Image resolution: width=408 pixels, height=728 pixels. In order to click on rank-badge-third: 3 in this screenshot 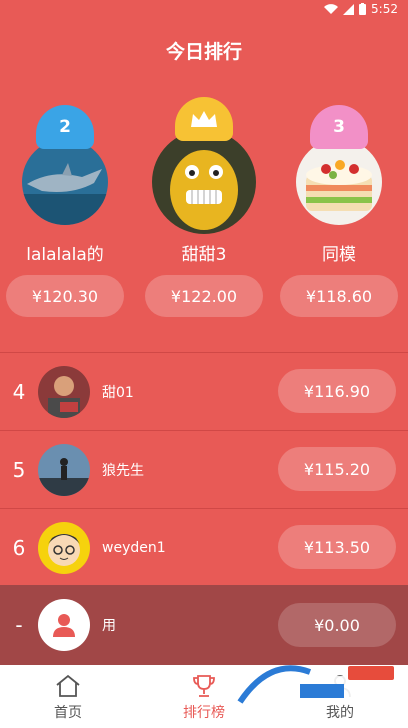, I will do `click(339, 127)`.